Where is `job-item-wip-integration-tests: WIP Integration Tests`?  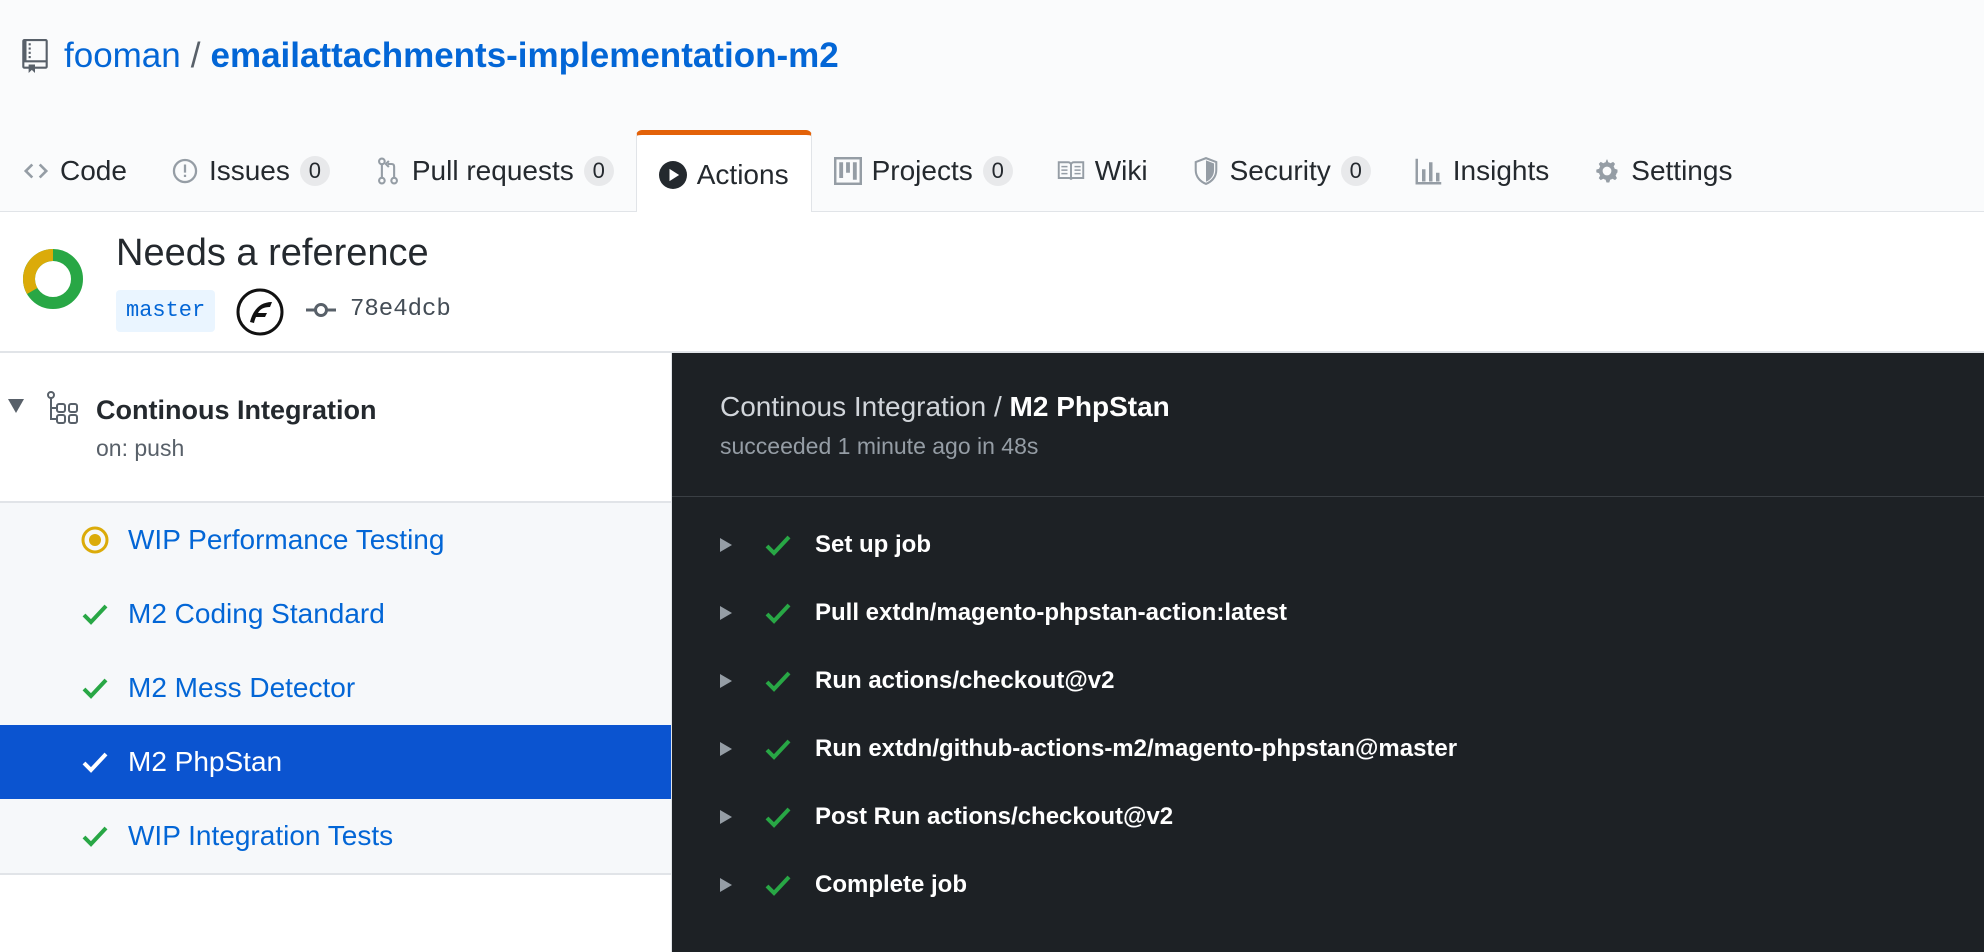
job-item-wip-integration-tests: WIP Integration Tests is located at coordinates (335, 836).